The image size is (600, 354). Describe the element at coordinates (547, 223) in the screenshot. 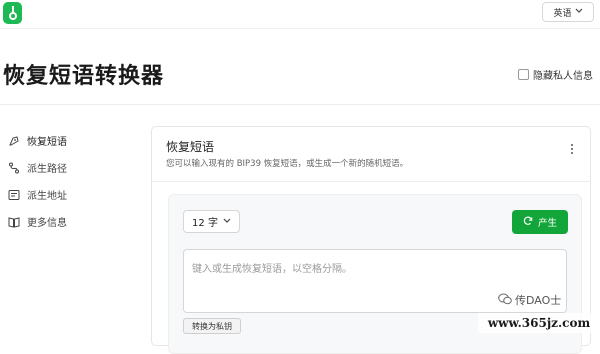

I see `generate-label: 产生` at that location.